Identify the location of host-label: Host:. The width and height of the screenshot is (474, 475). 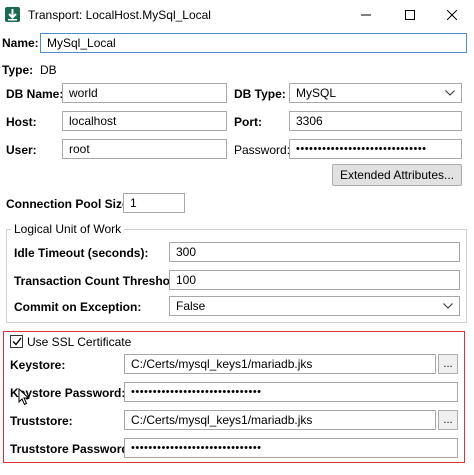
(21, 122).